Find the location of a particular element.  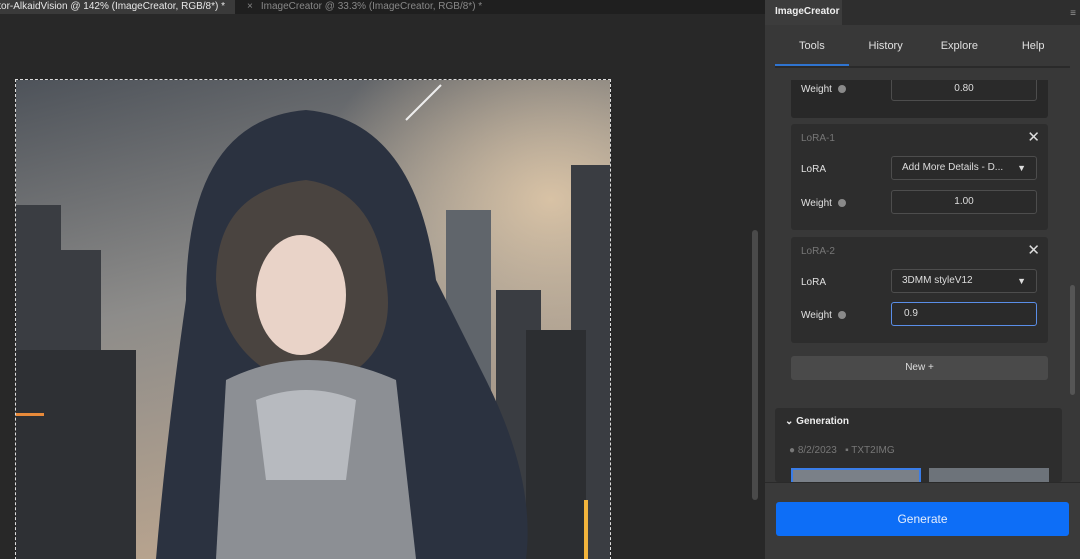

canvas-scrollbar is located at coordinates (755, 365).